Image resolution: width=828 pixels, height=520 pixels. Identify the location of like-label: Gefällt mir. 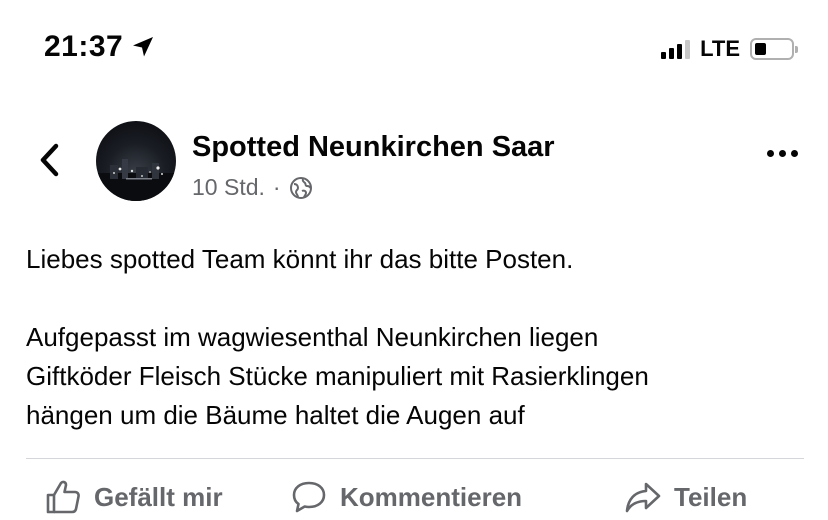
(158, 496).